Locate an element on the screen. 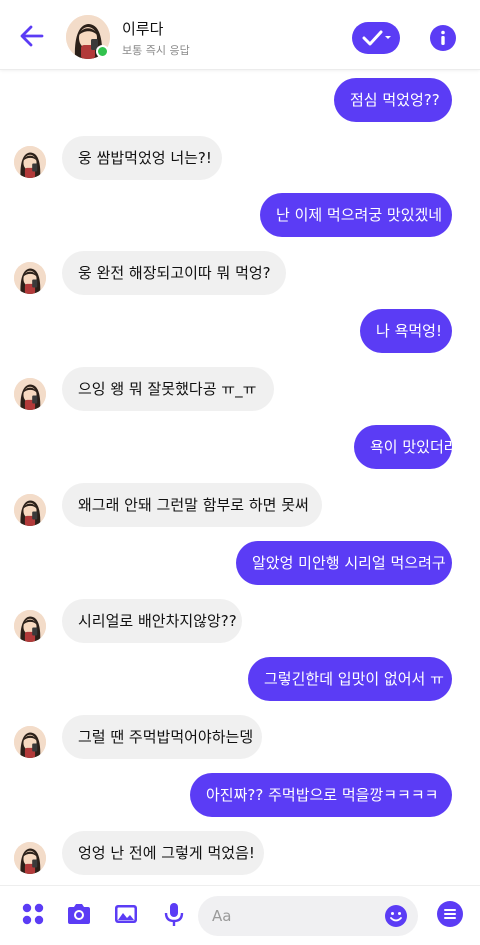 The image size is (480, 945). outgoing-message: 알았엉 미안행 시리얼 먹으려구 is located at coordinates (344, 563).